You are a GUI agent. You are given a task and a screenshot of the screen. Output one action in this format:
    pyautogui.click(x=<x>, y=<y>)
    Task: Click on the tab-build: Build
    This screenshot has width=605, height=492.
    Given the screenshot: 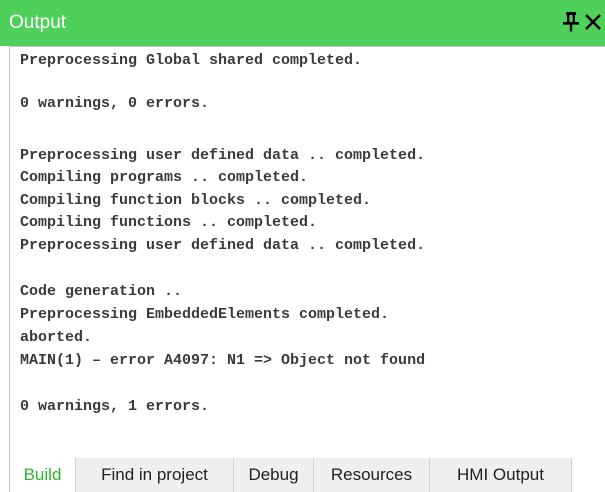 What is the action you would take?
    pyautogui.click(x=43, y=475)
    